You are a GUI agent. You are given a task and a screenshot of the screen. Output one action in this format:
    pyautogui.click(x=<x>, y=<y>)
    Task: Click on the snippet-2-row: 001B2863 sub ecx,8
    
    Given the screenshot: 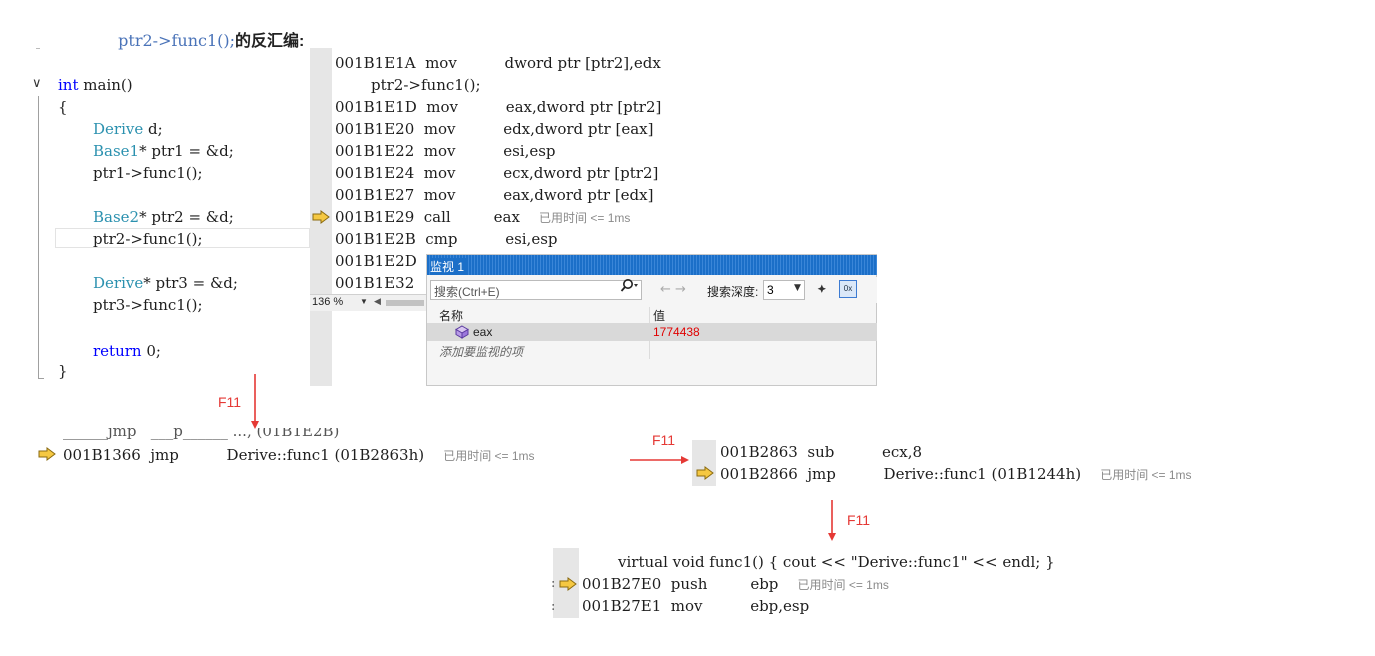 What is the action you would take?
    pyautogui.click(x=821, y=452)
    